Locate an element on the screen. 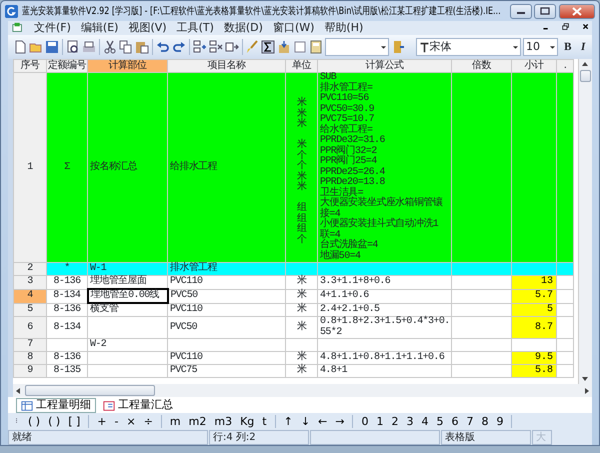 This screenshot has height=453, width=600. key-button: - is located at coordinates (116, 421).